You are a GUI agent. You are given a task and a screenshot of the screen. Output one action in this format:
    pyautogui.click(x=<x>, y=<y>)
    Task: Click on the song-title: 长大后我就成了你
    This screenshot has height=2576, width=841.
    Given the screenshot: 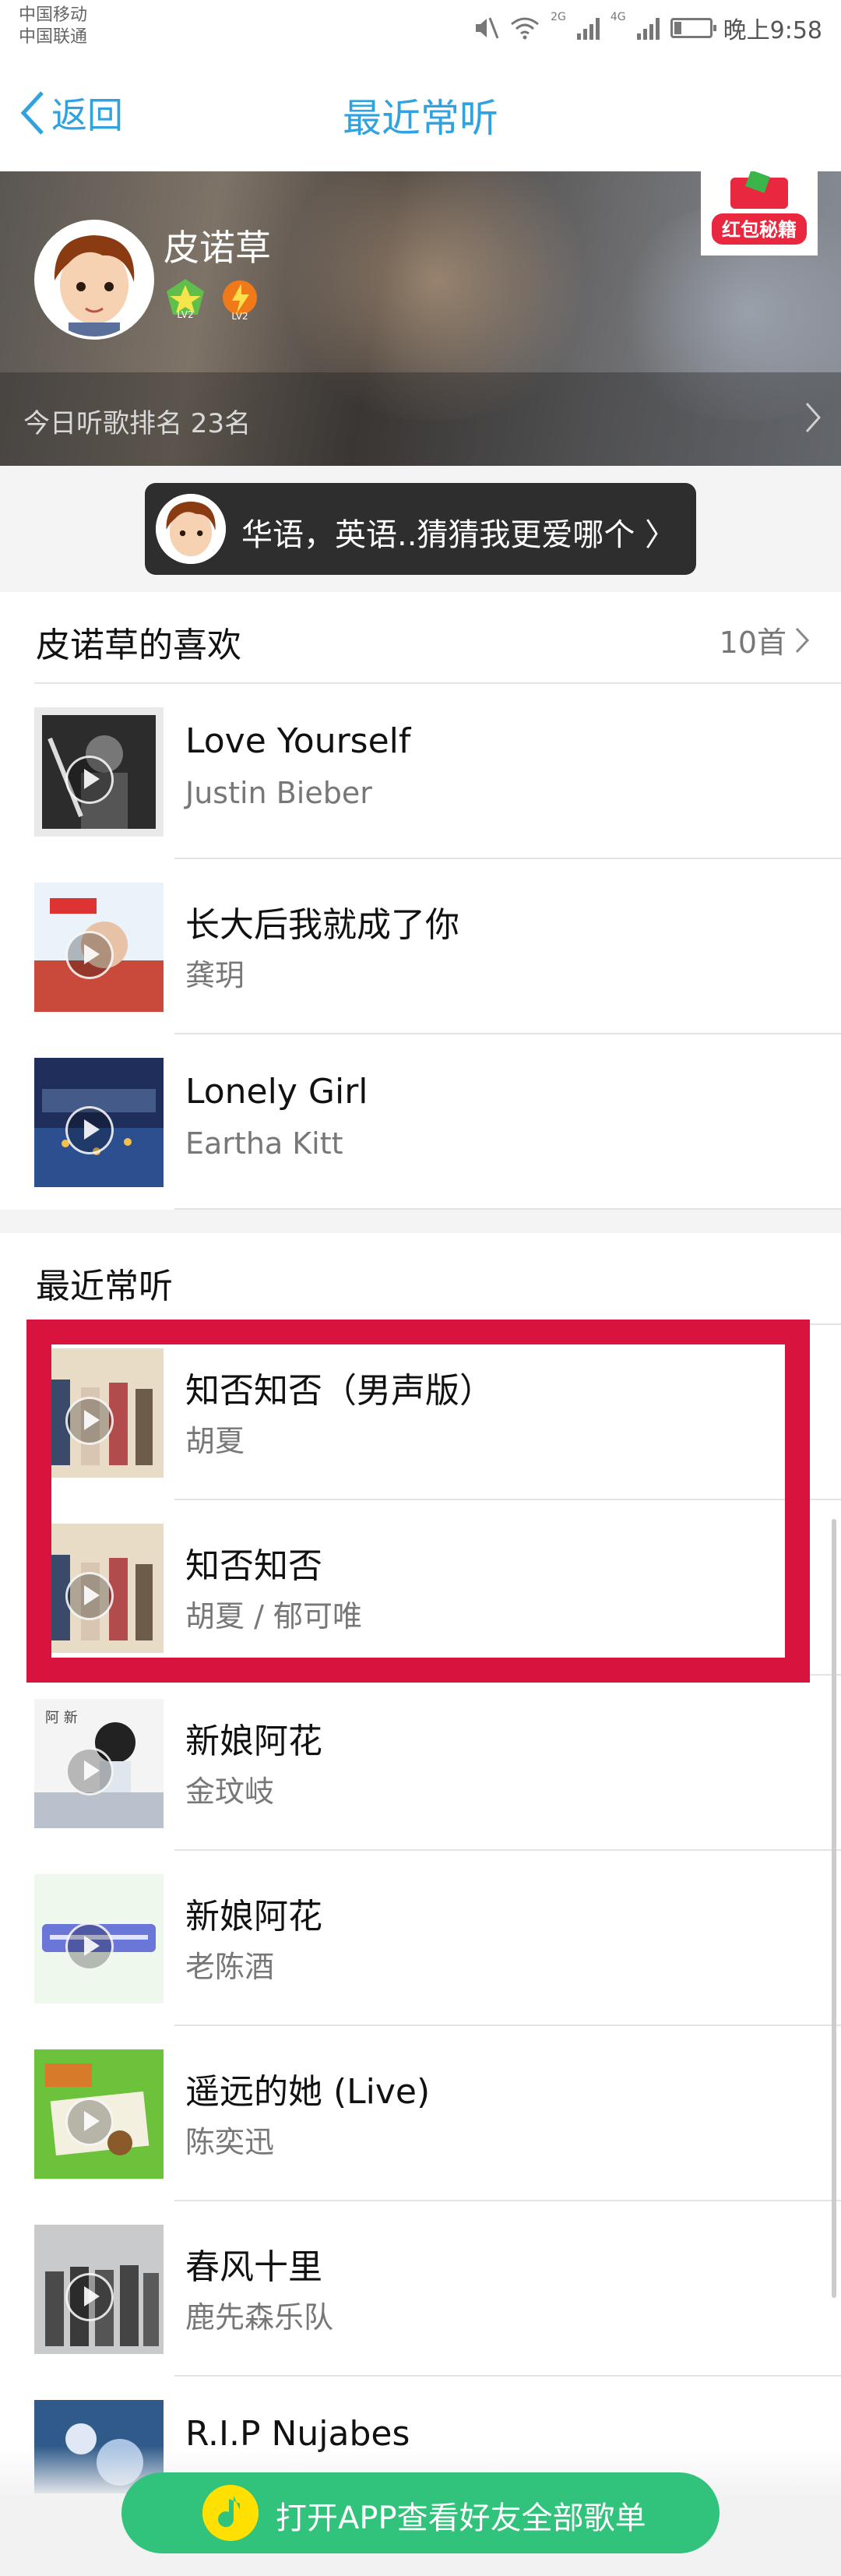 What is the action you would take?
    pyautogui.click(x=322, y=925)
    